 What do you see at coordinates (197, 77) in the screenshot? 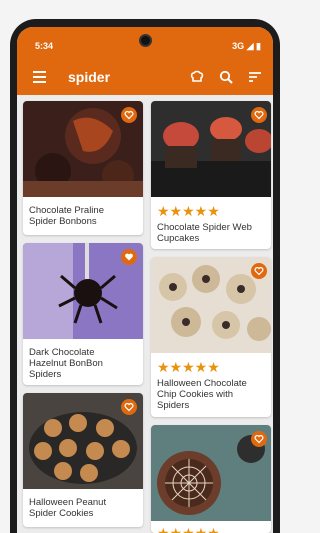
I see `chef-hat-icon` at bounding box center [197, 77].